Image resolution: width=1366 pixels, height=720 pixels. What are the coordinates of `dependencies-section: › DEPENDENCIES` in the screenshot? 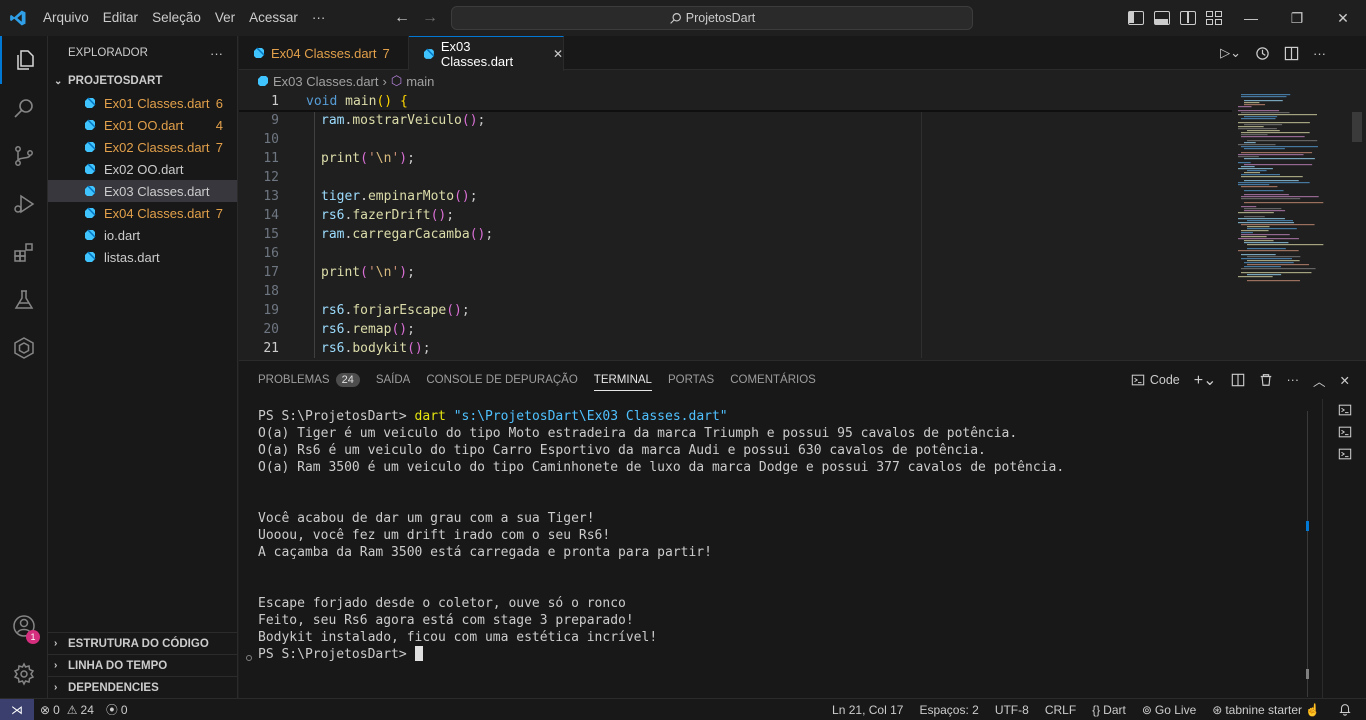 It's located at (143, 687).